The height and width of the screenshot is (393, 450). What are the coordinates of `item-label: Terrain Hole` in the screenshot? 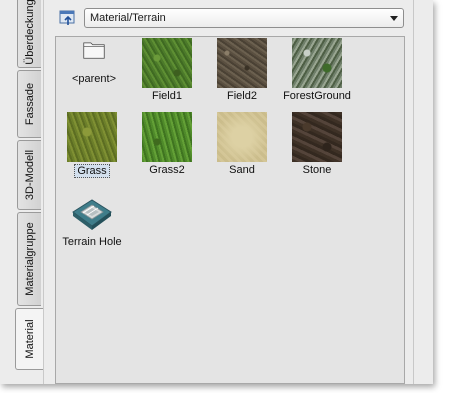 It's located at (92, 242).